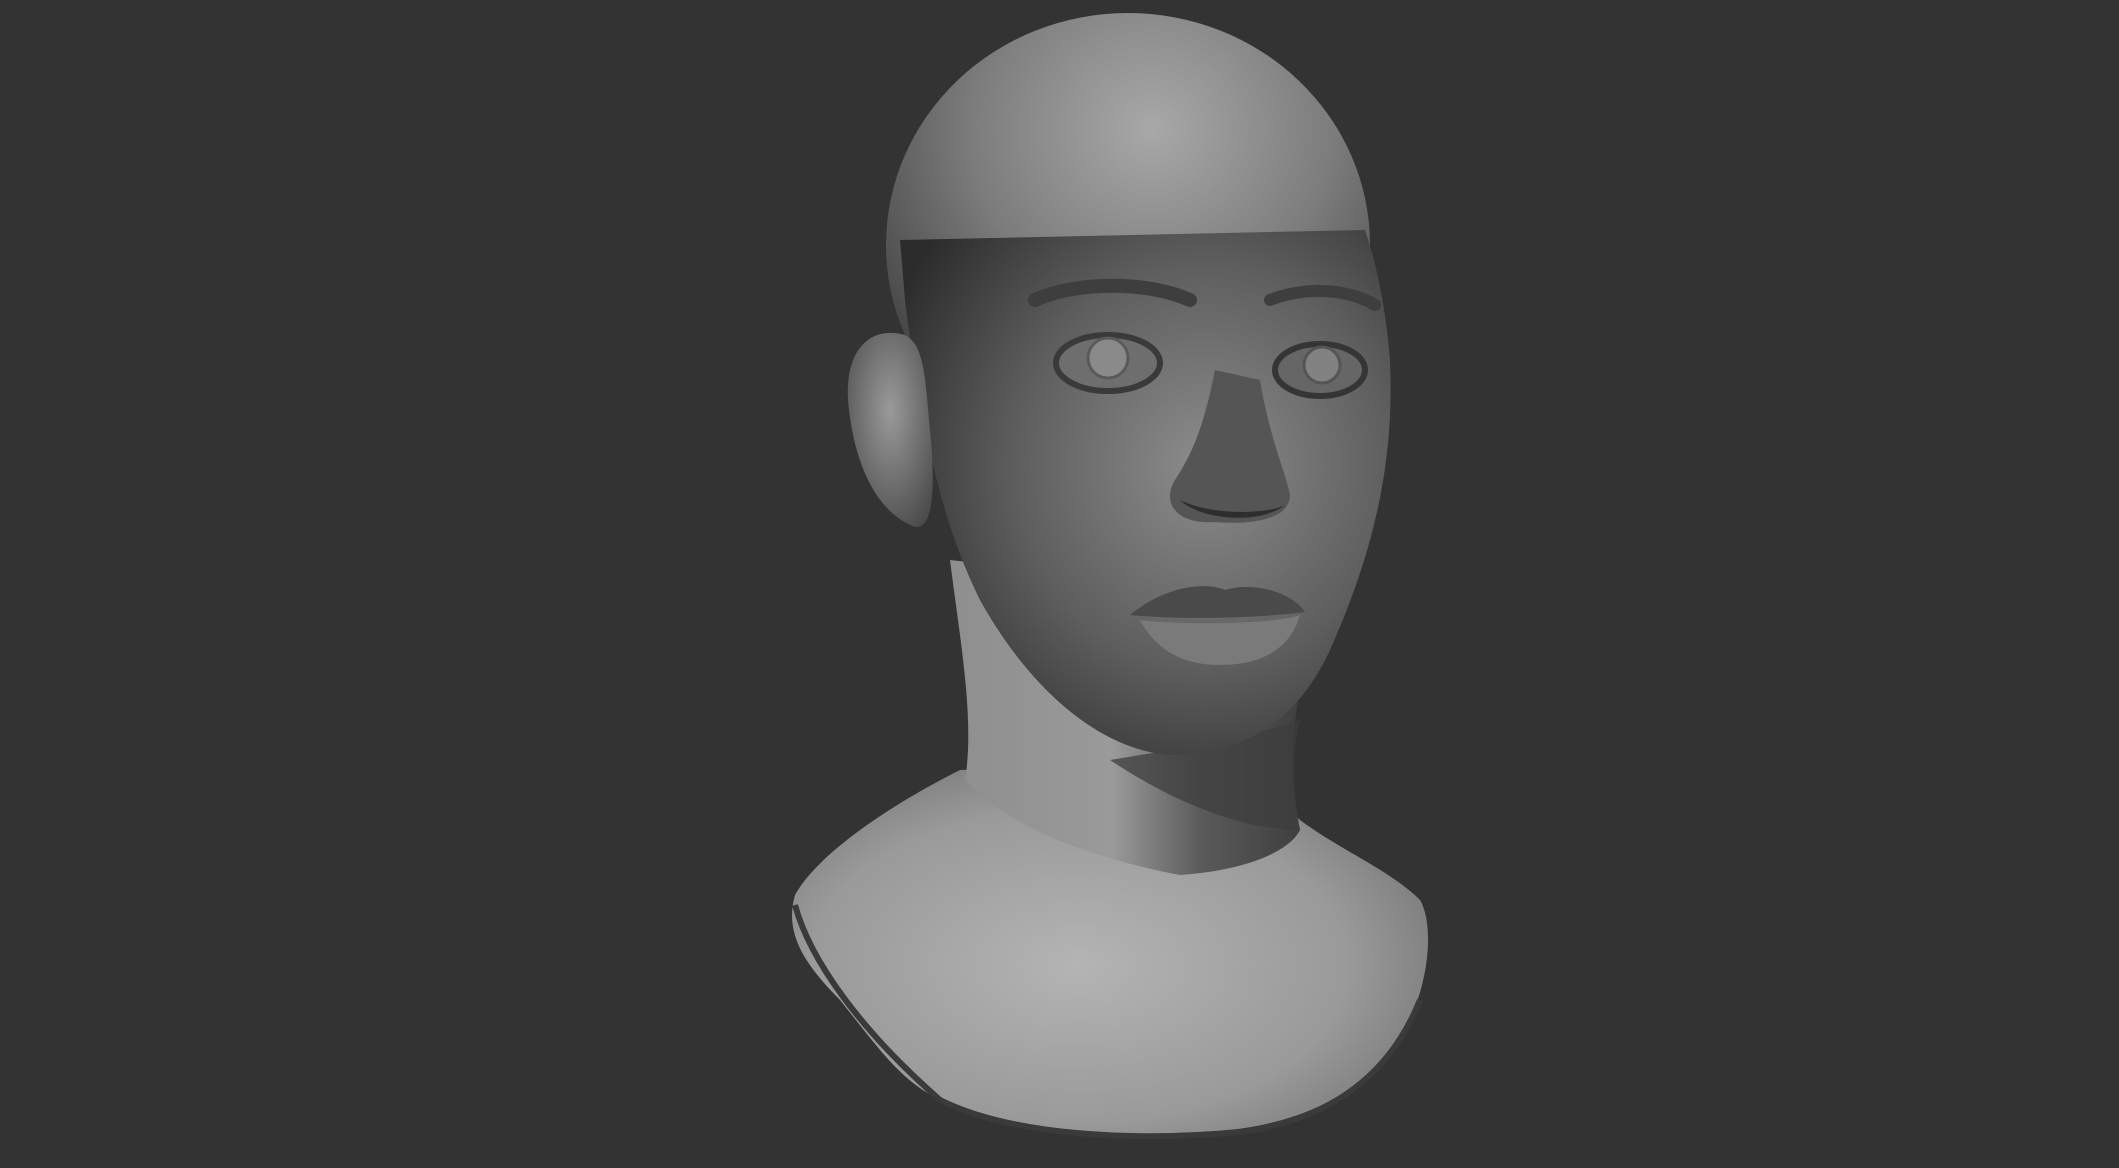 Image resolution: width=2119 pixels, height=1168 pixels. I want to click on iris-left, so click(1108, 358).